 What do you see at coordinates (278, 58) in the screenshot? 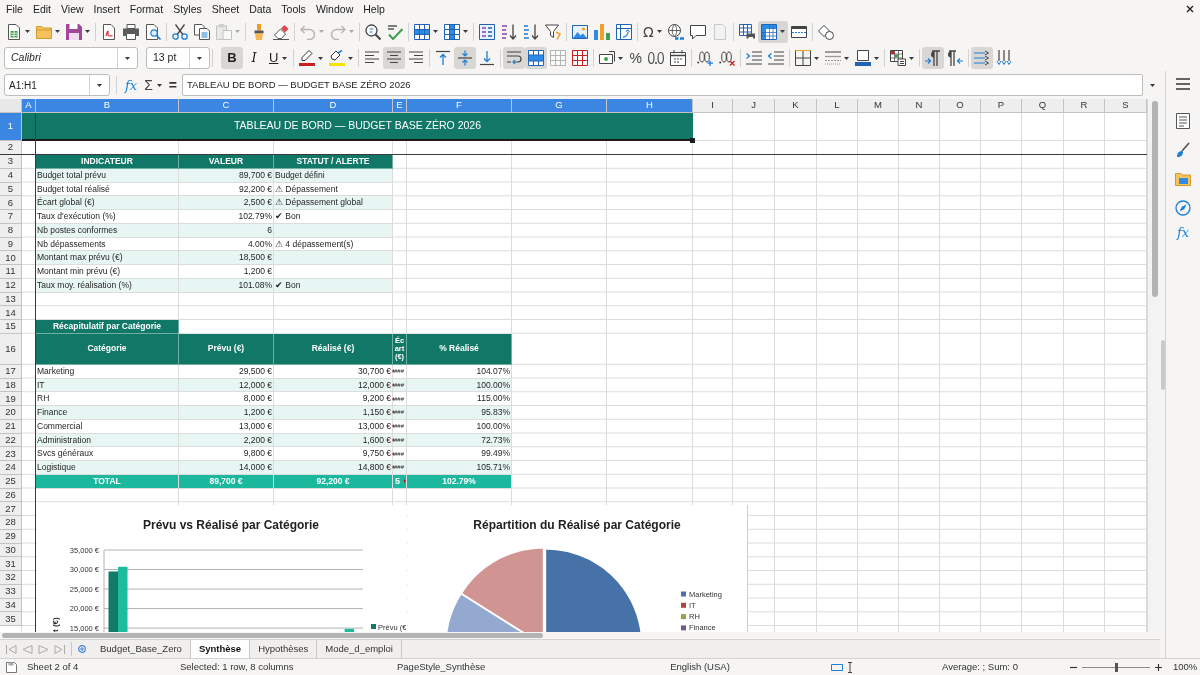
I see `underline-button: U` at bounding box center [278, 58].